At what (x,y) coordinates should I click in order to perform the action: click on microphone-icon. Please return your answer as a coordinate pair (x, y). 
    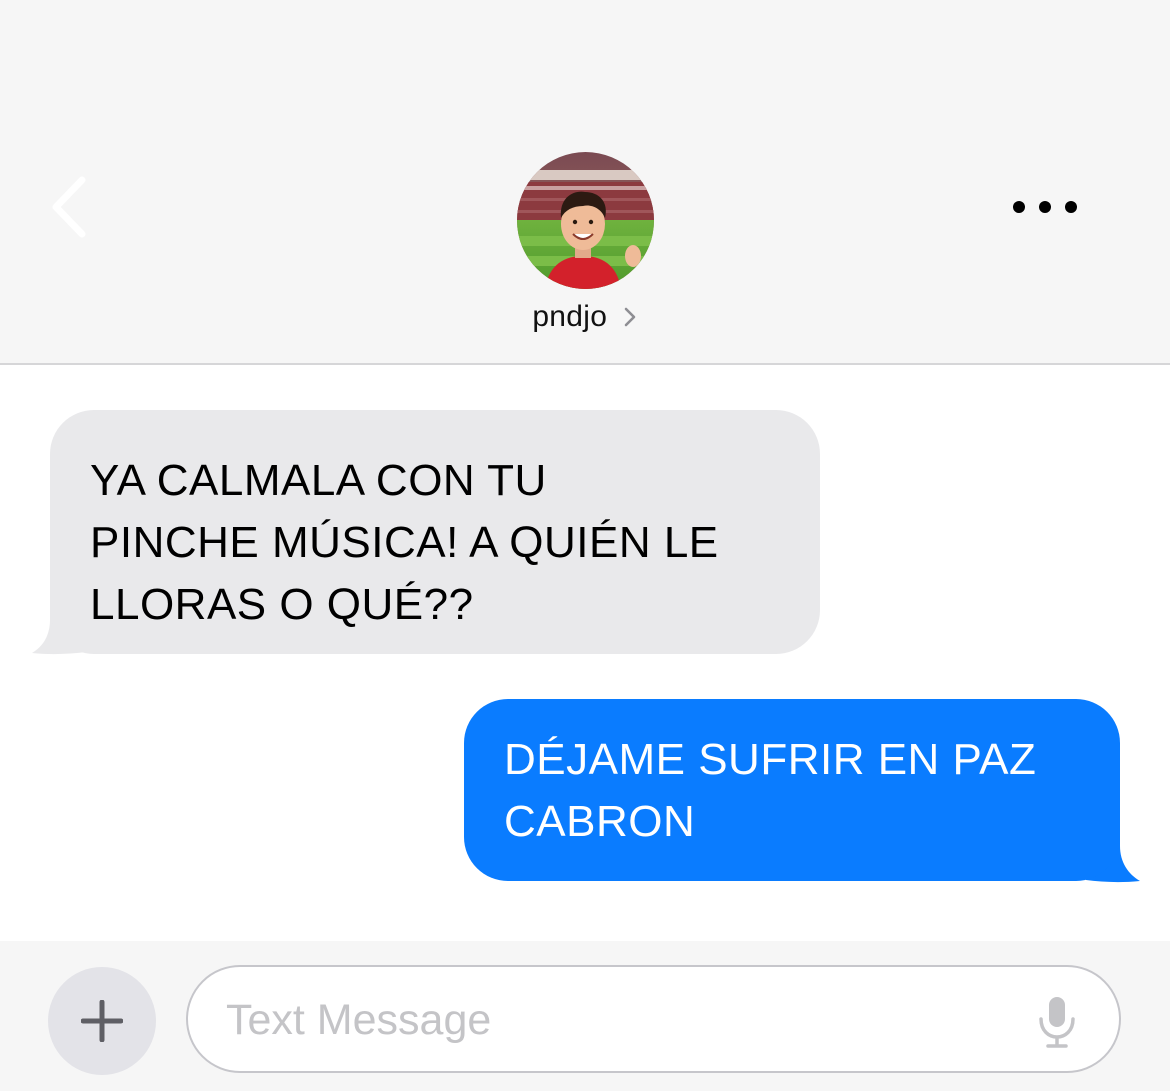
    Looking at the image, I should click on (1057, 1022).